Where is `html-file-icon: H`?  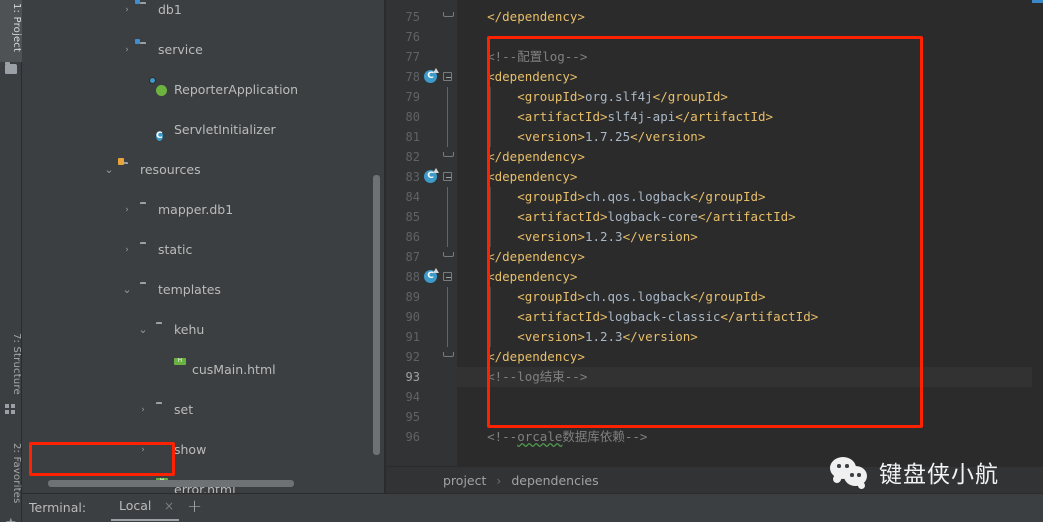 html-file-icon: H is located at coordinates (181, 367).